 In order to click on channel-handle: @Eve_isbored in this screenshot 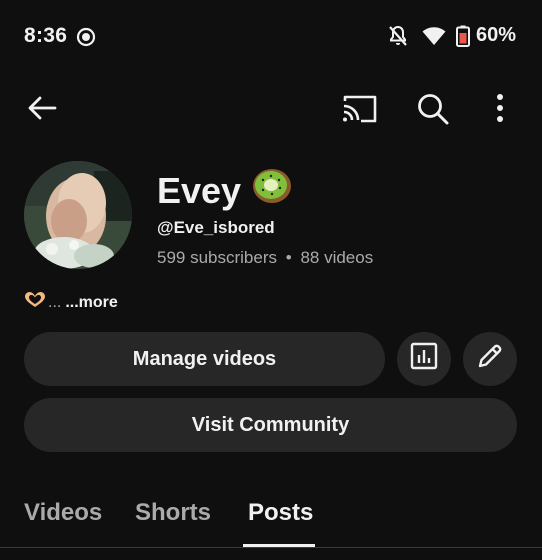, I will do `click(216, 227)`.